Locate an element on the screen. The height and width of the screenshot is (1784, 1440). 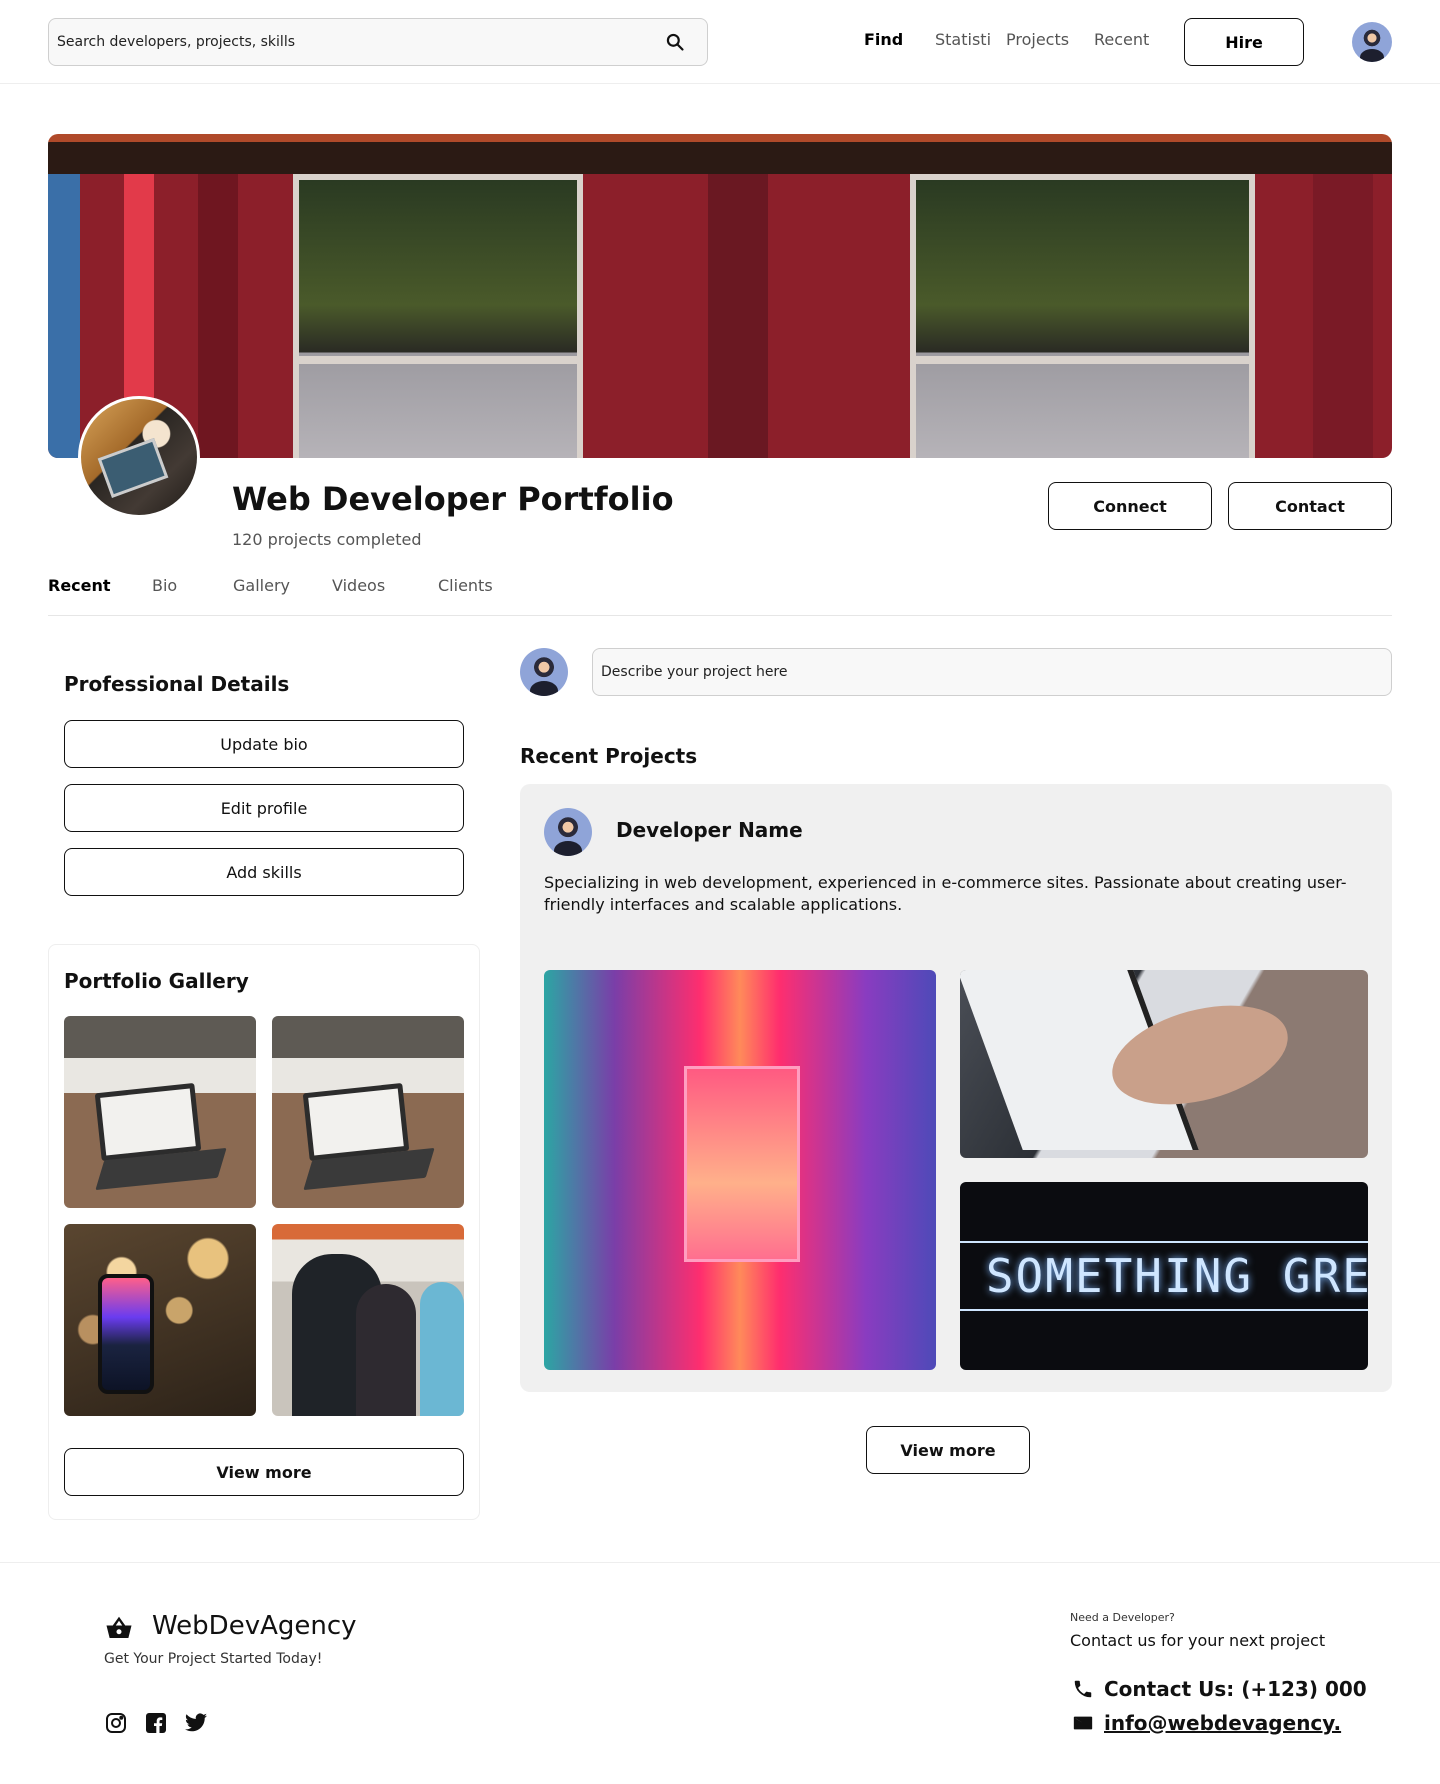
developer-avatar is located at coordinates (568, 832).